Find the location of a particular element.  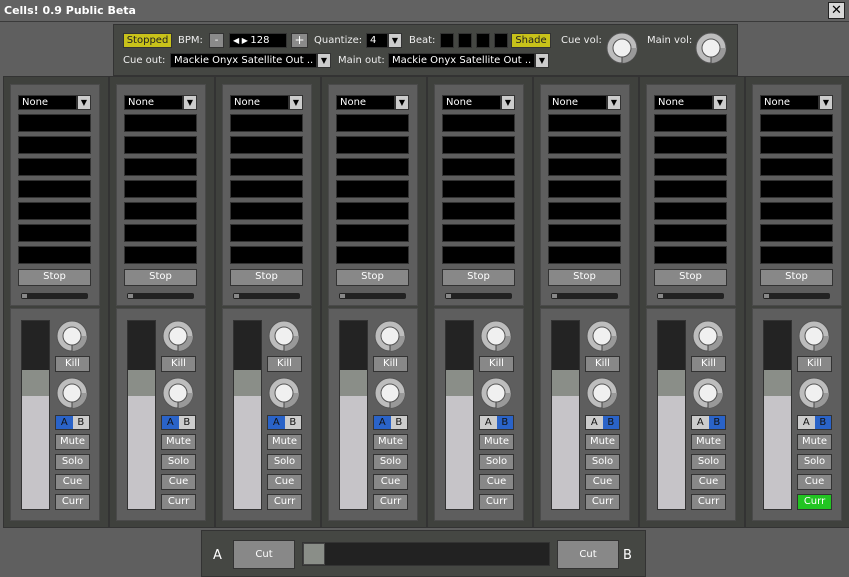

quantize-select: 4 is located at coordinates (377, 40).